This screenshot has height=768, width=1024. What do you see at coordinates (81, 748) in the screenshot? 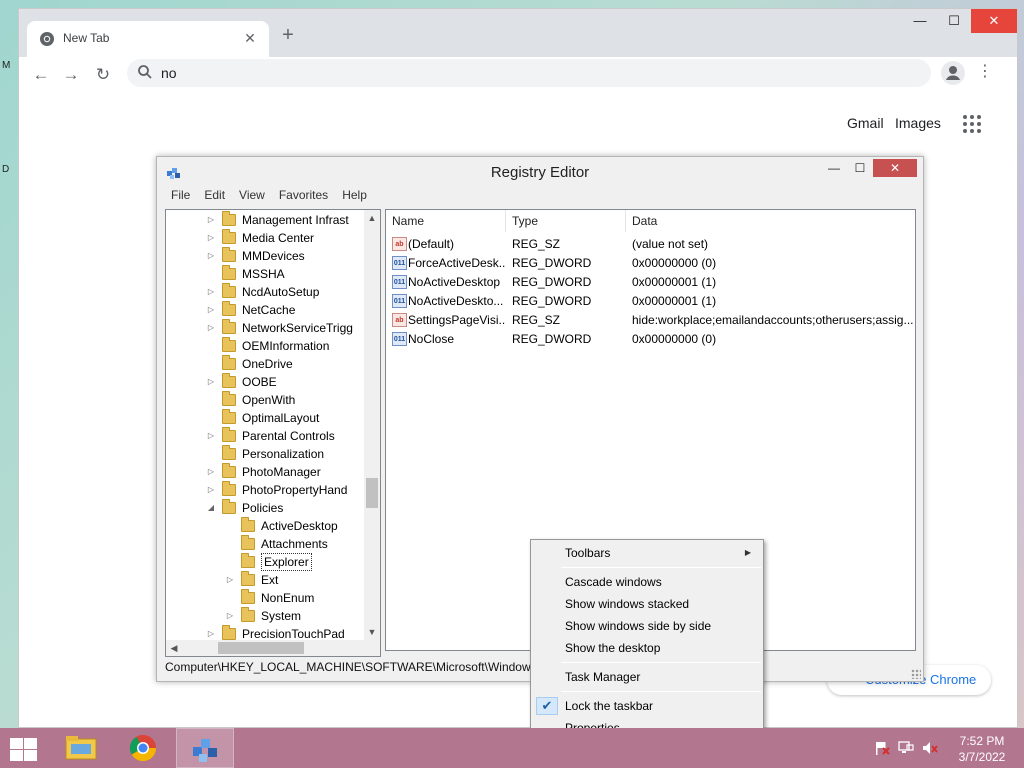
I see `file-explorer-icon` at bounding box center [81, 748].